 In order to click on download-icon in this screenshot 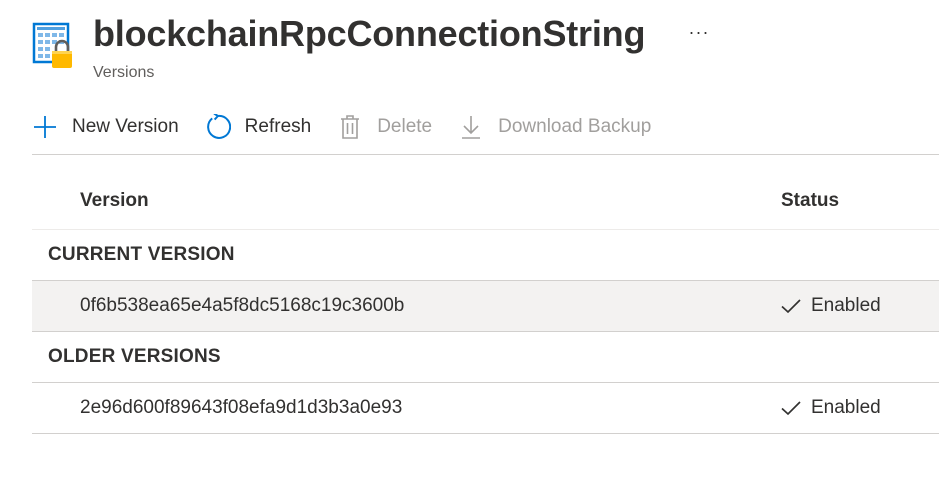, I will do `click(471, 127)`.